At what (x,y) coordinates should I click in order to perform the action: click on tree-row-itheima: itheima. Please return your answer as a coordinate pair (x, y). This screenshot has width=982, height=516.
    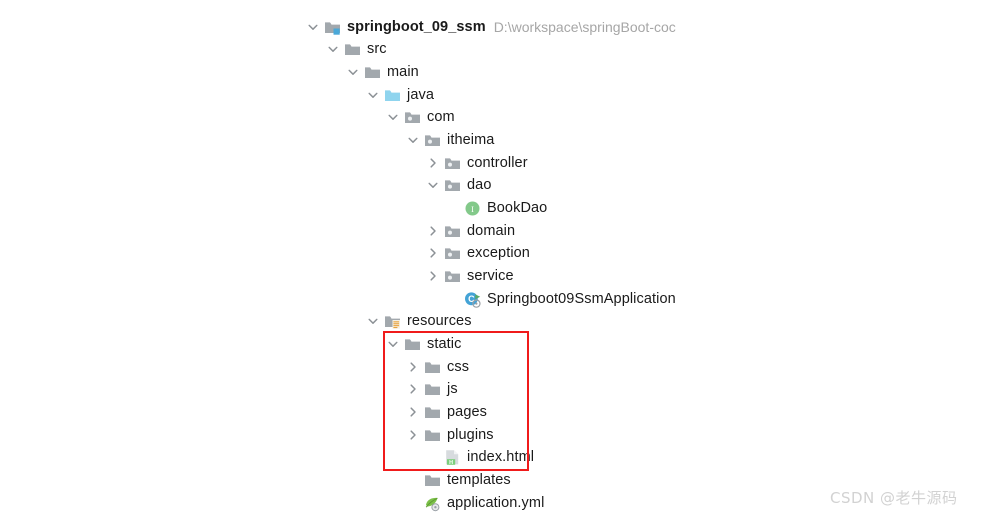
    Looking at the image, I should click on (450, 140).